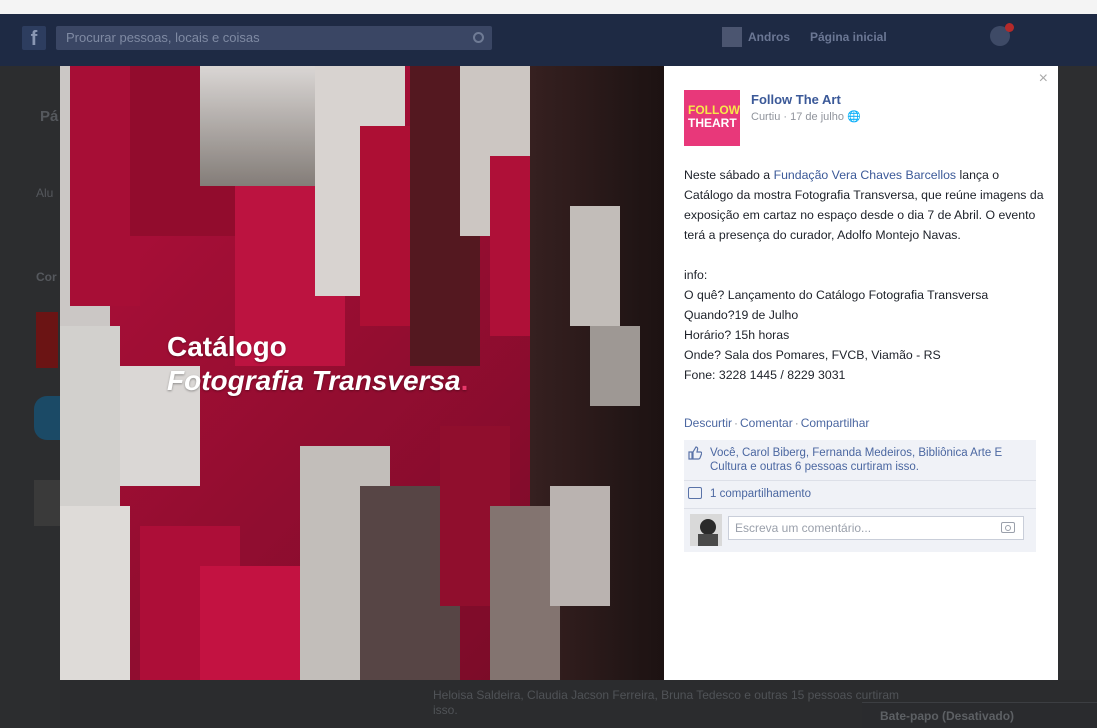  What do you see at coordinates (737, 335) in the screenshot?
I see `info-time: Horário? 15h horas` at bounding box center [737, 335].